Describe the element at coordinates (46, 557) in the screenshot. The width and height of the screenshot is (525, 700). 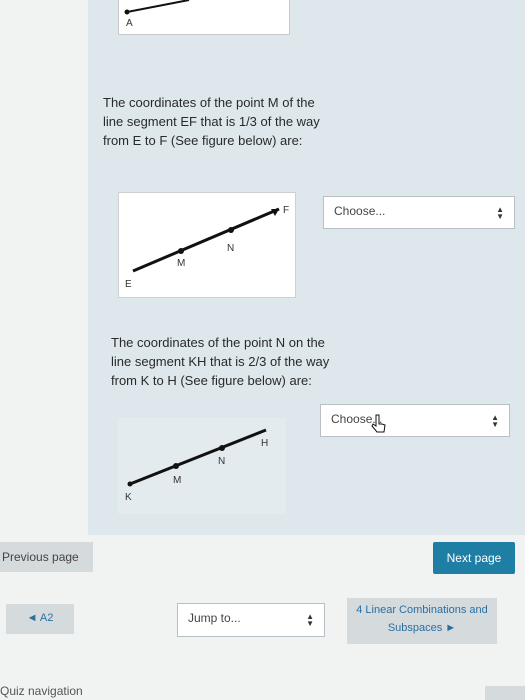
I see `previous-page-button: Previous page` at that location.